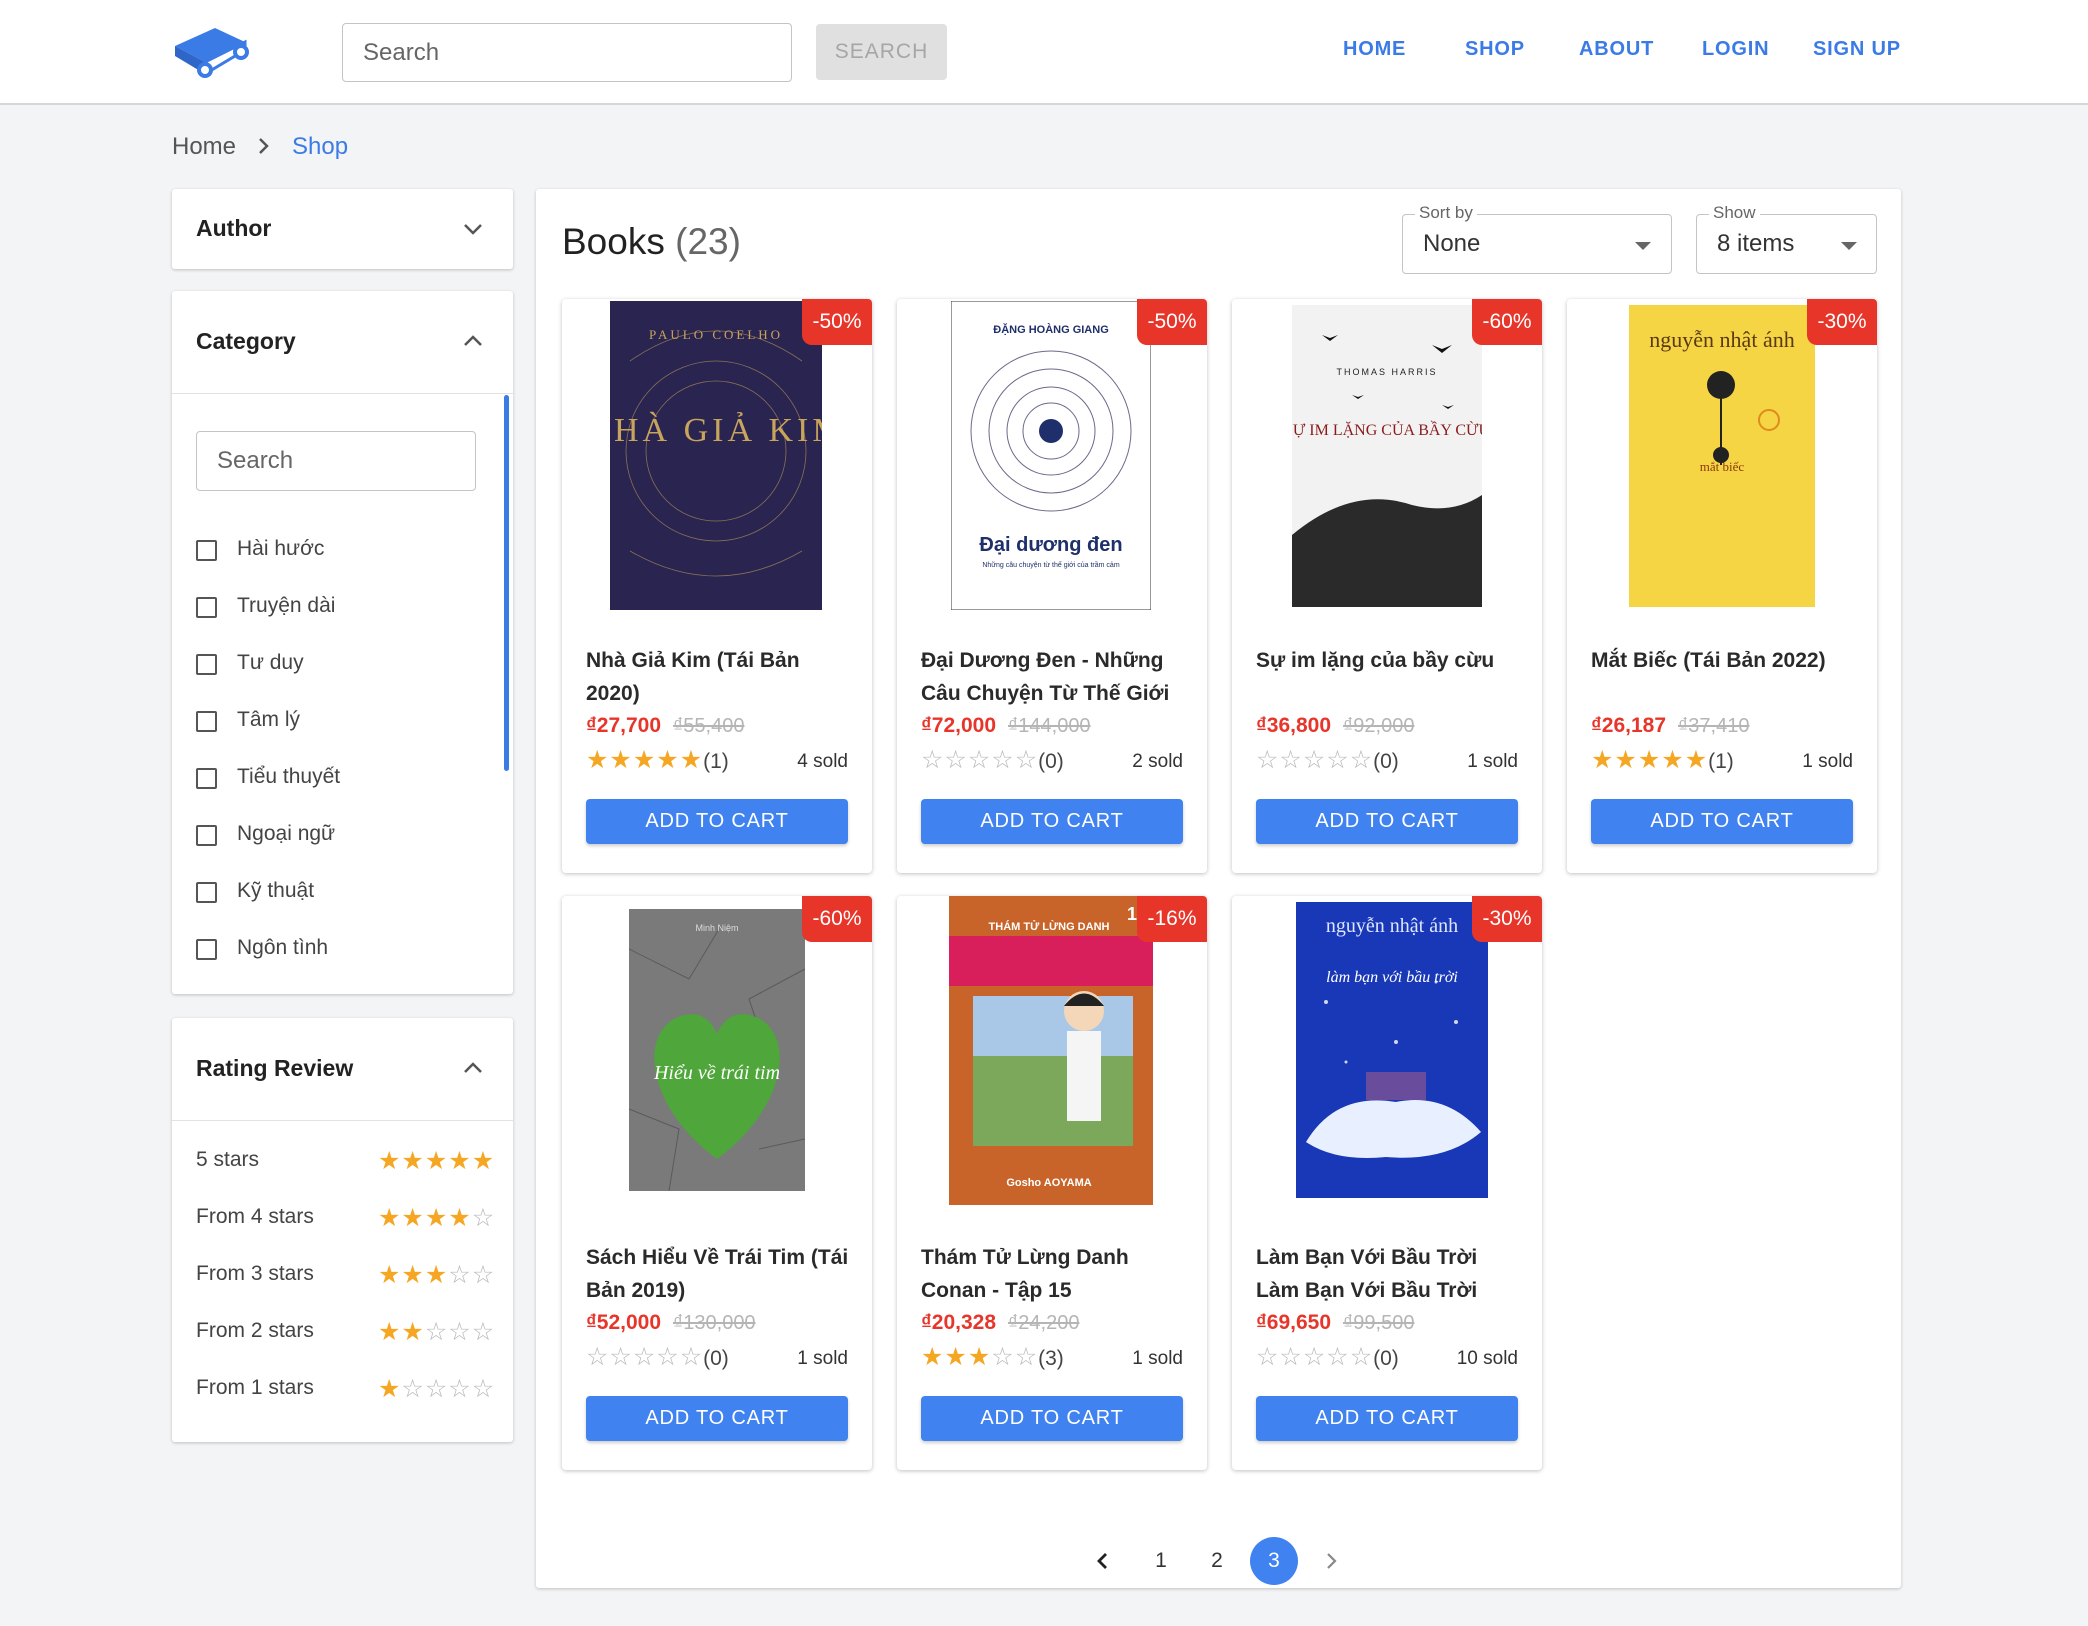  Describe the element at coordinates (1722, 456) in the screenshot. I see `book-cover-image: nguyễn nhật ánh mắt biếc` at that location.